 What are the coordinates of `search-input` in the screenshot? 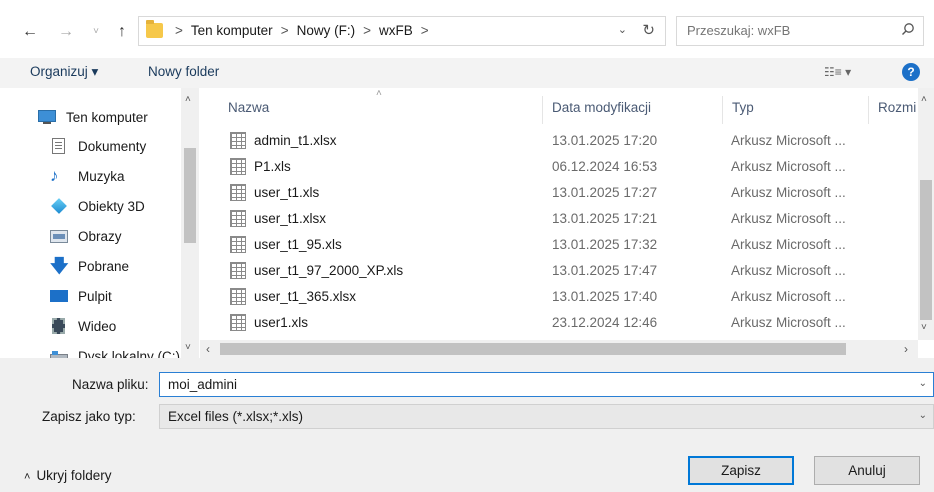 It's located at (787, 30).